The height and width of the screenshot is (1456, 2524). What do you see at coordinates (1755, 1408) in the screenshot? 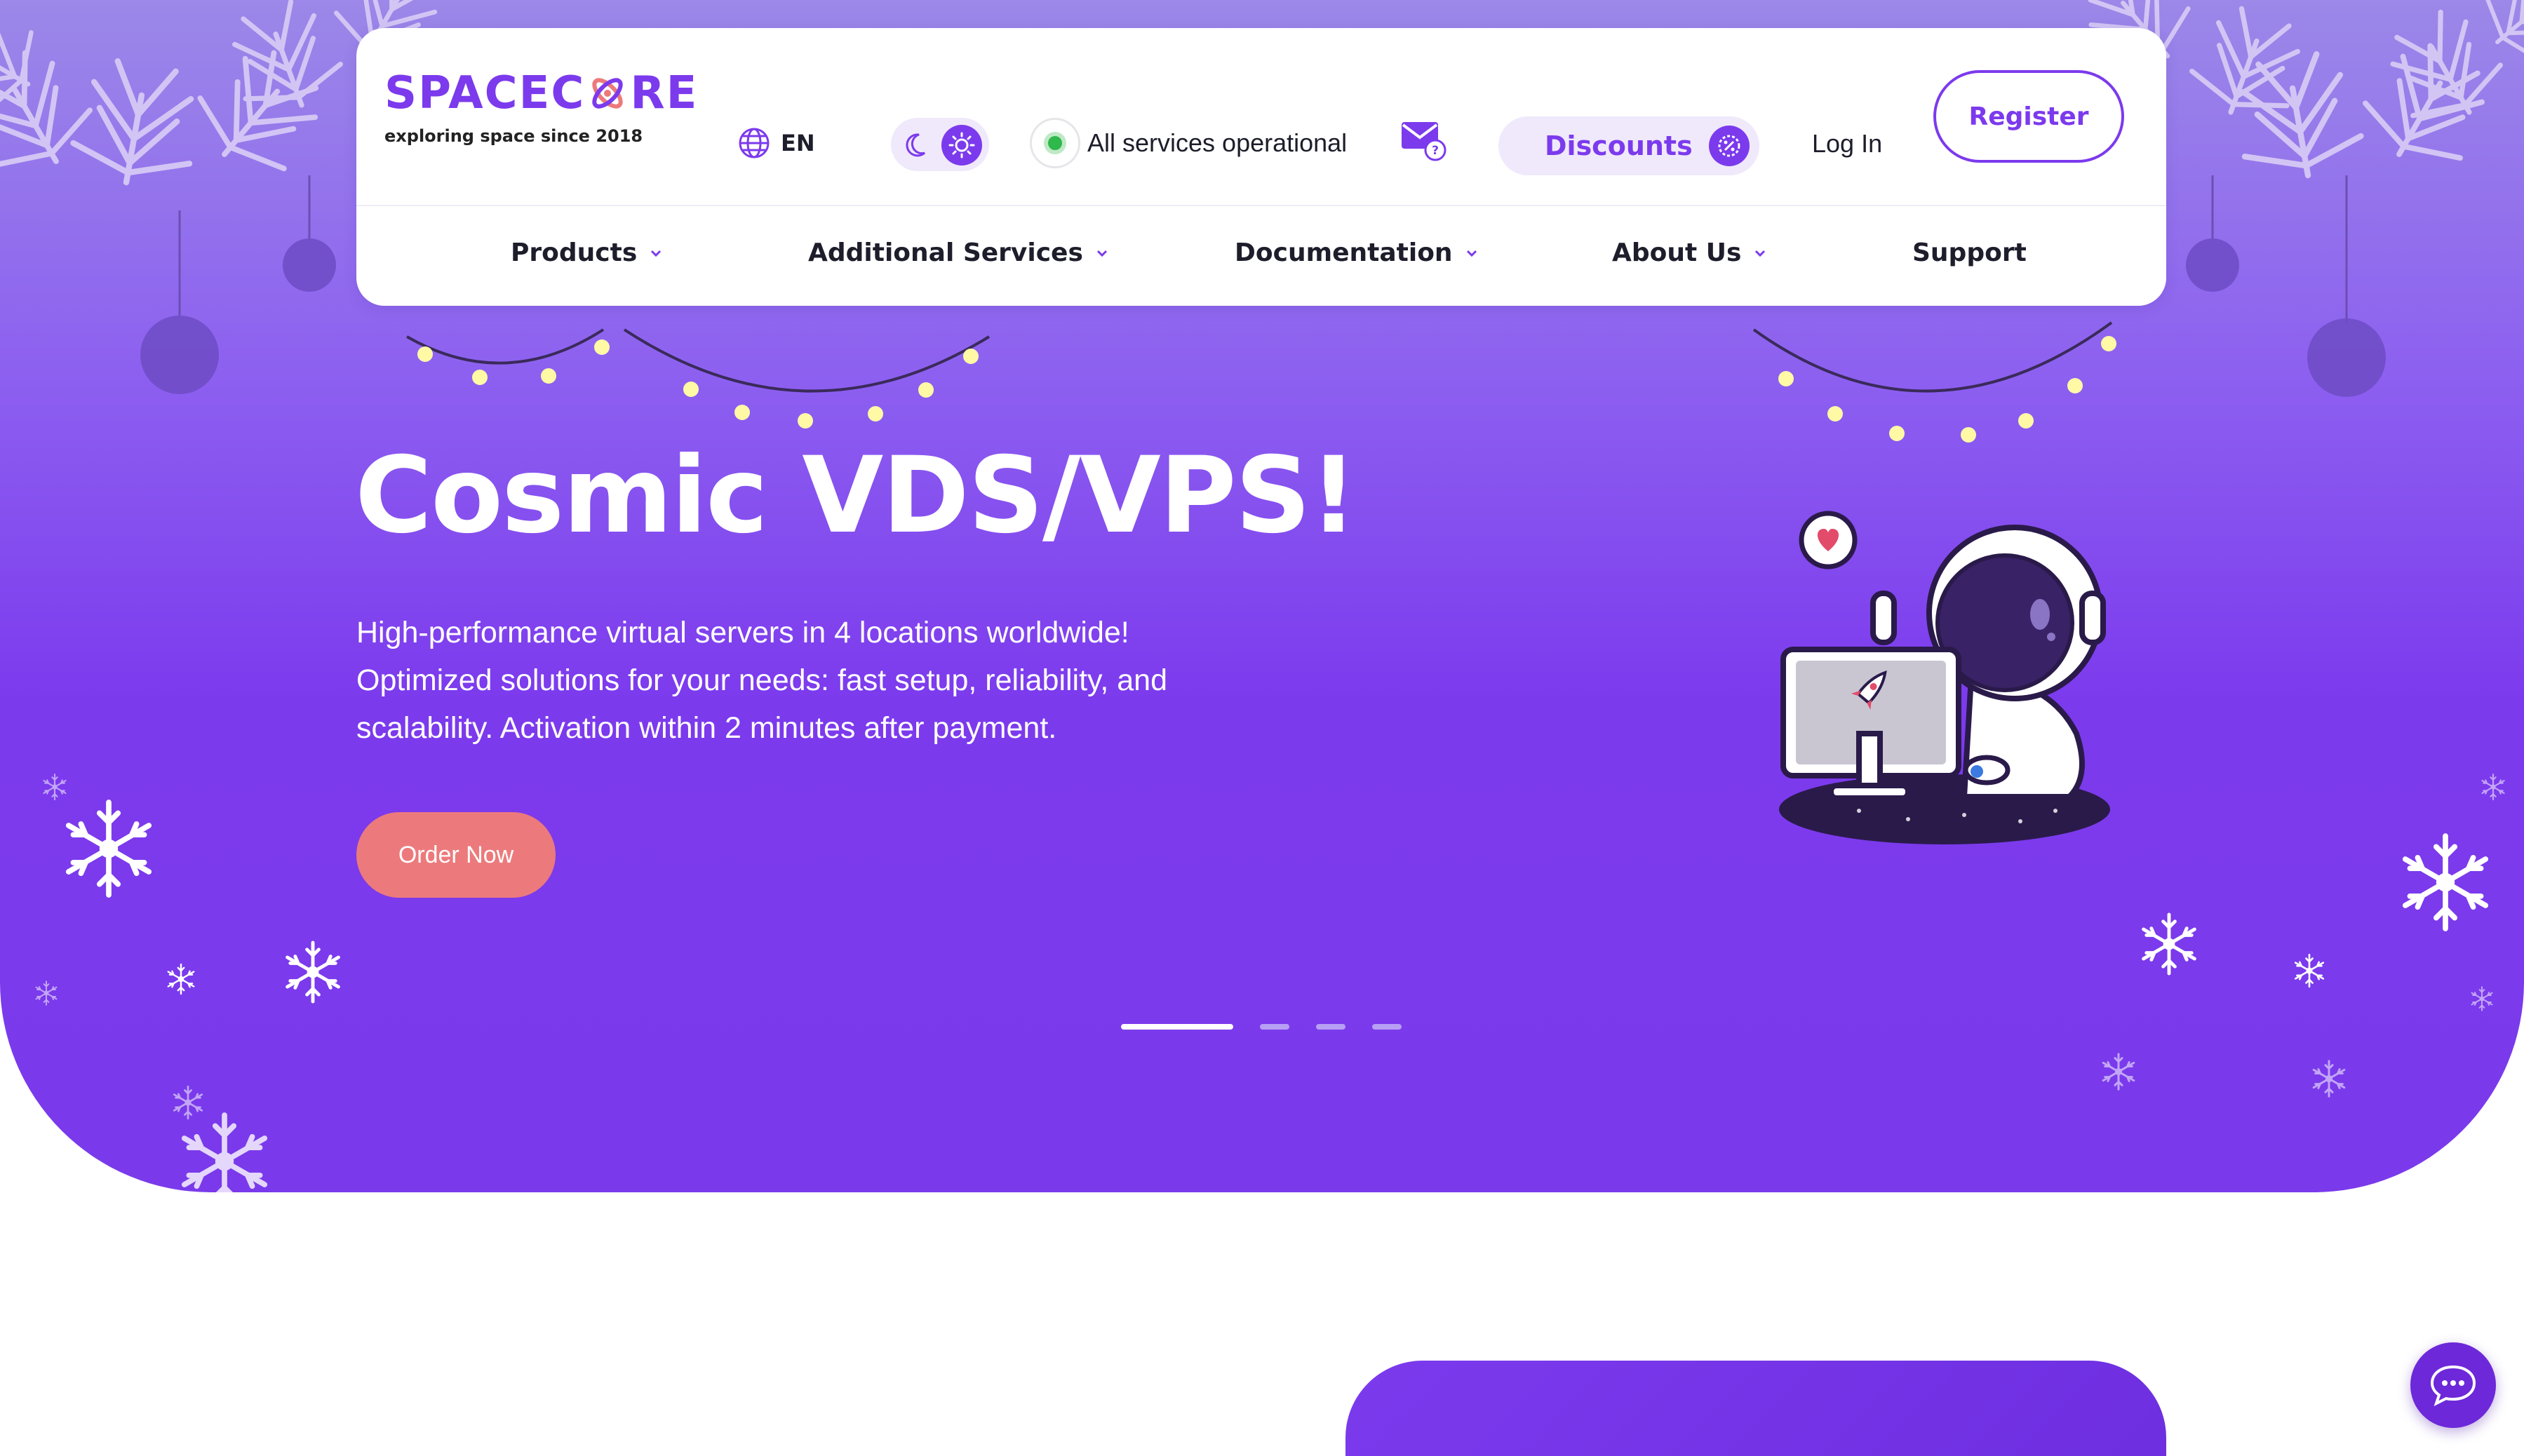
I see `promo-card` at bounding box center [1755, 1408].